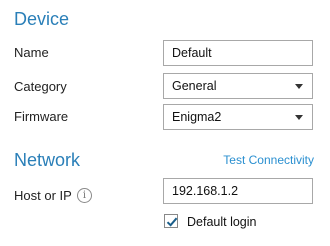 The image size is (330, 246). I want to click on category-label: Category, so click(40, 86).